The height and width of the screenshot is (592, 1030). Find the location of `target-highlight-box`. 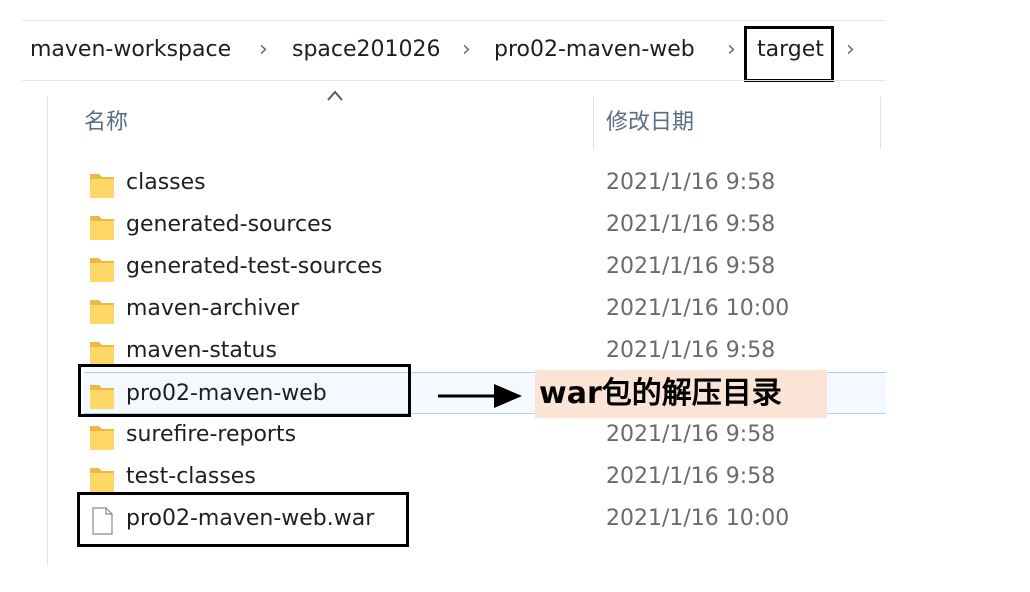

target-highlight-box is located at coordinates (789, 54).